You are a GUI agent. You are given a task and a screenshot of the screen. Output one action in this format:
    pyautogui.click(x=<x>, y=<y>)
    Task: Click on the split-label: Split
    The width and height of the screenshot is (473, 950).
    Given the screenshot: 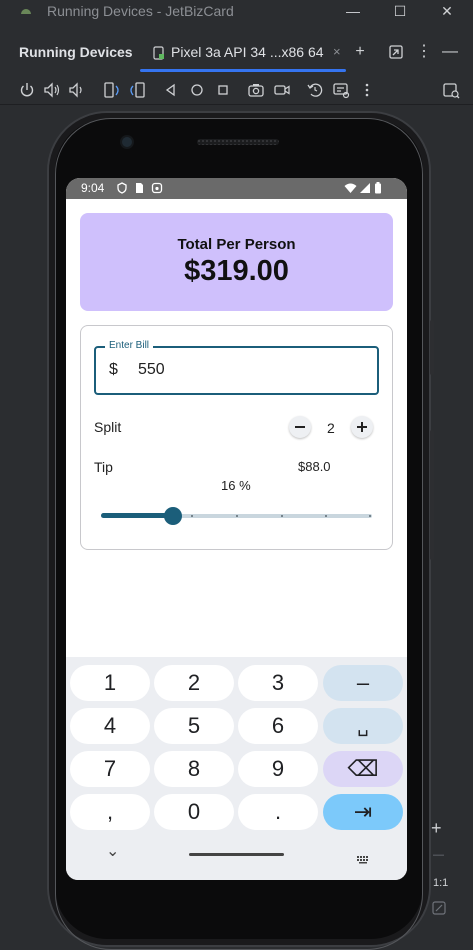 What is the action you would take?
    pyautogui.click(x=108, y=427)
    